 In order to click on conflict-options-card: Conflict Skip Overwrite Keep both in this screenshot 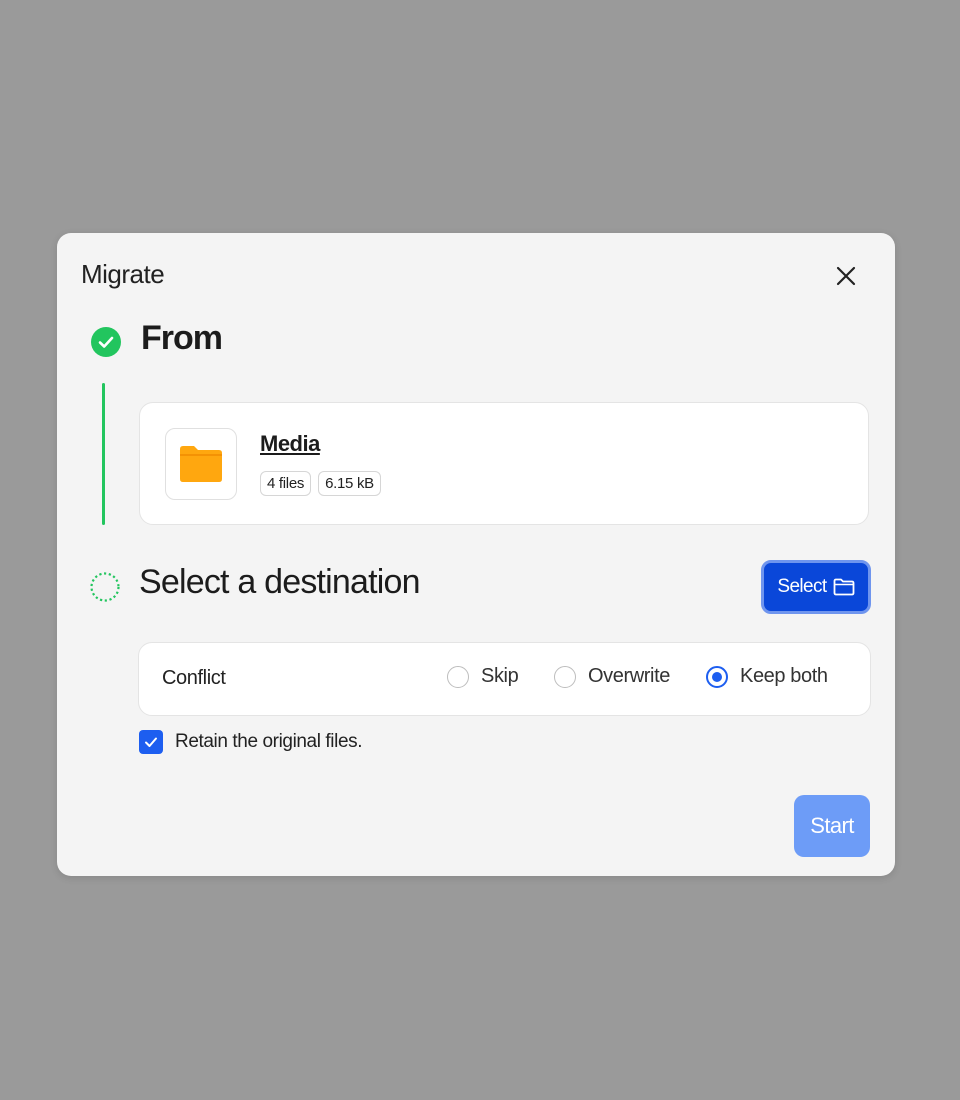, I will do `click(504, 679)`.